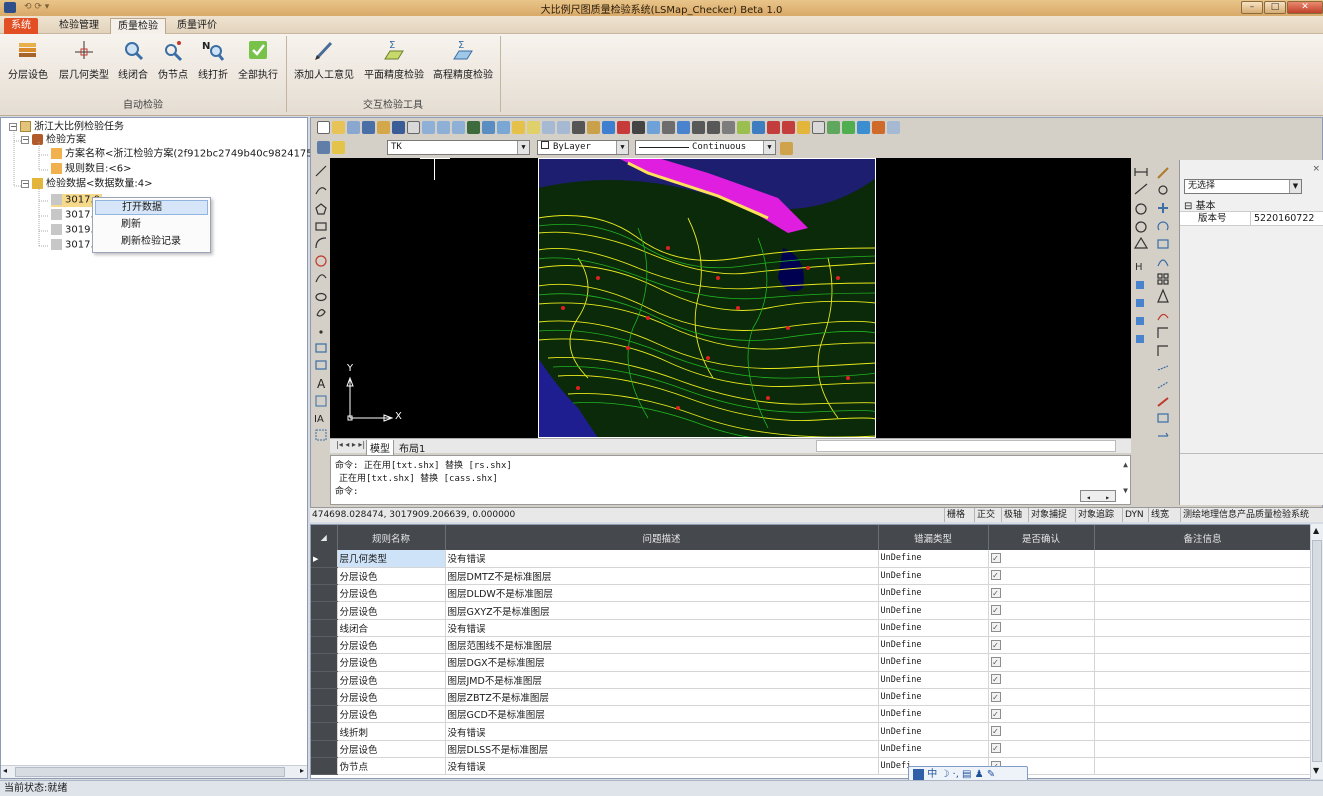 Image resolution: width=1323 pixels, height=796 pixels. I want to click on cell-rule-name: 伪节点, so click(391, 766).